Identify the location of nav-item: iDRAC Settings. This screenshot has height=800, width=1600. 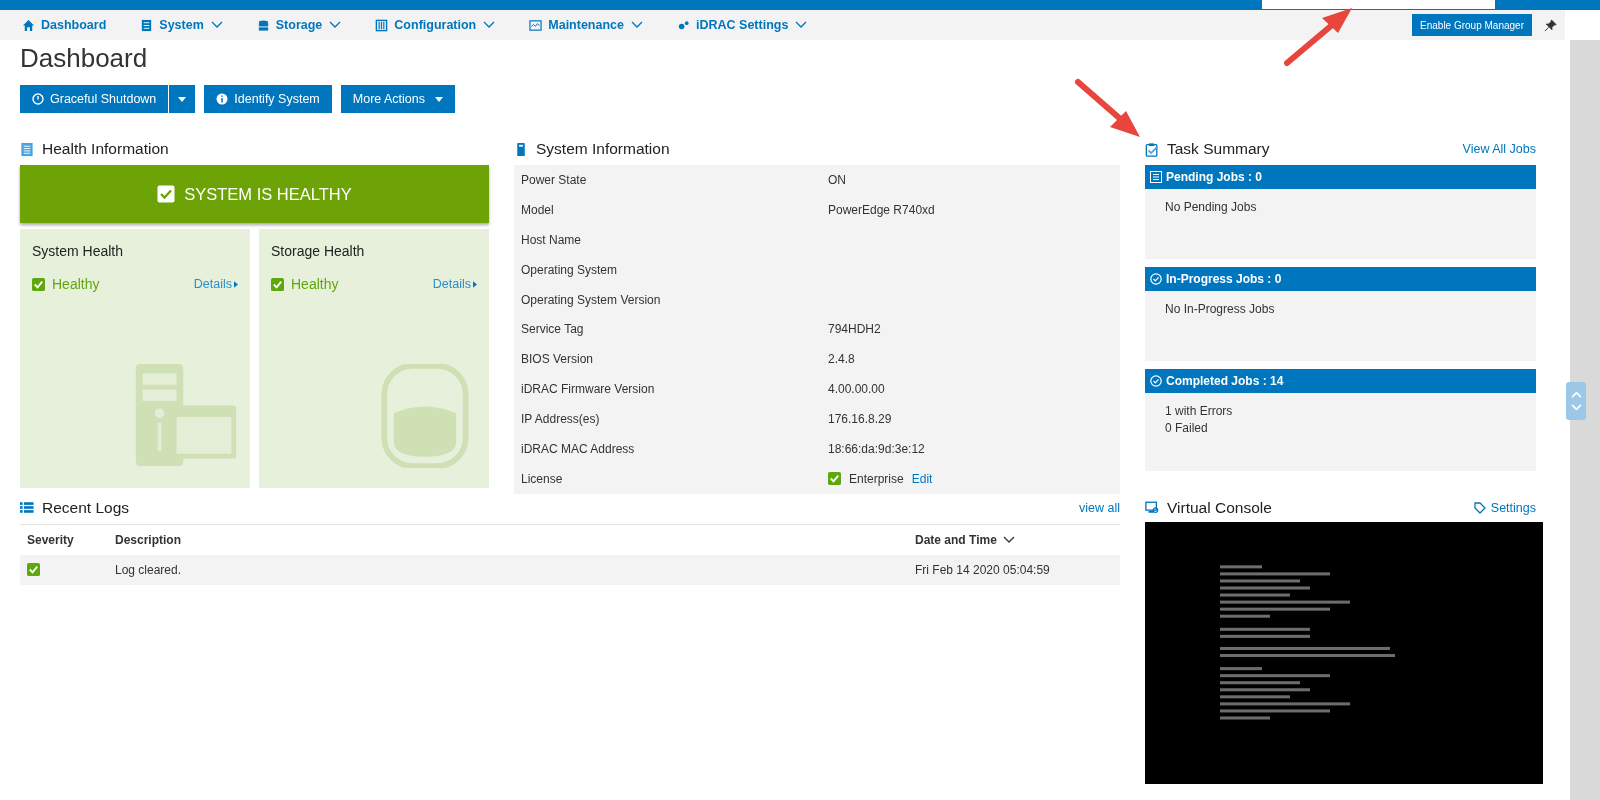
(742, 25).